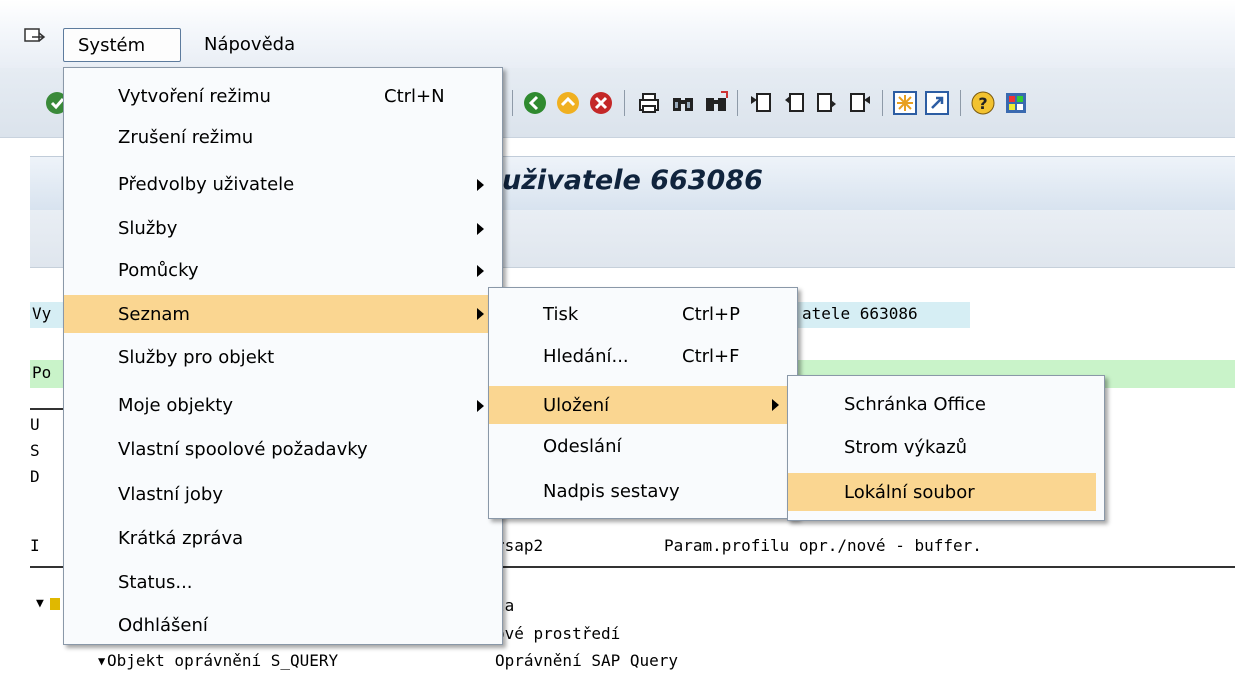 This screenshot has height=680, width=1235. I want to click on menu-item-label: Předvolby uživatele, so click(206, 184).